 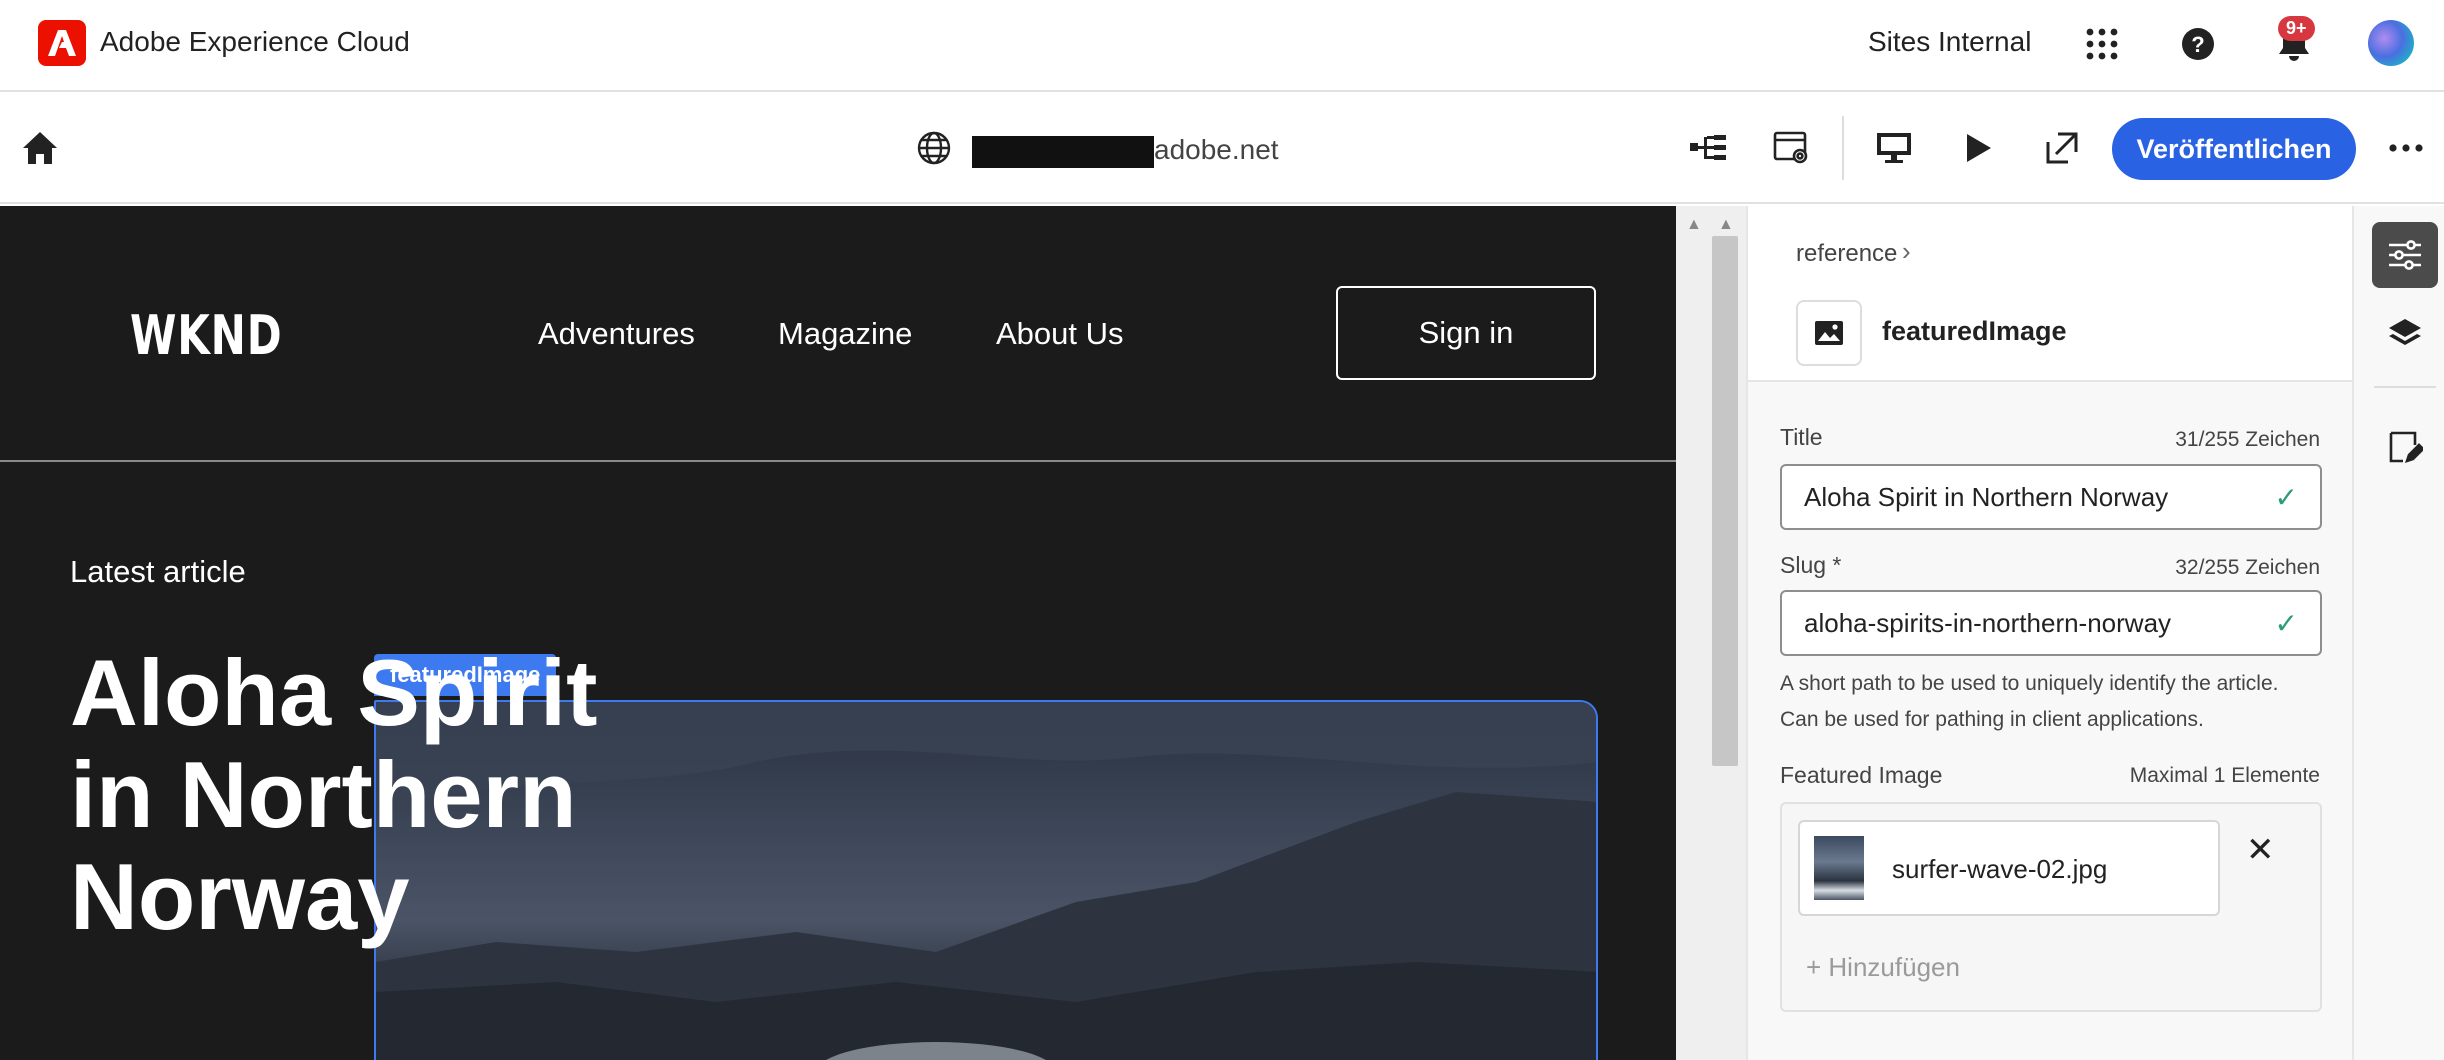 What do you see at coordinates (2224, 775) in the screenshot?
I see `featured-image-limit: Maximal 1 Elemente` at bounding box center [2224, 775].